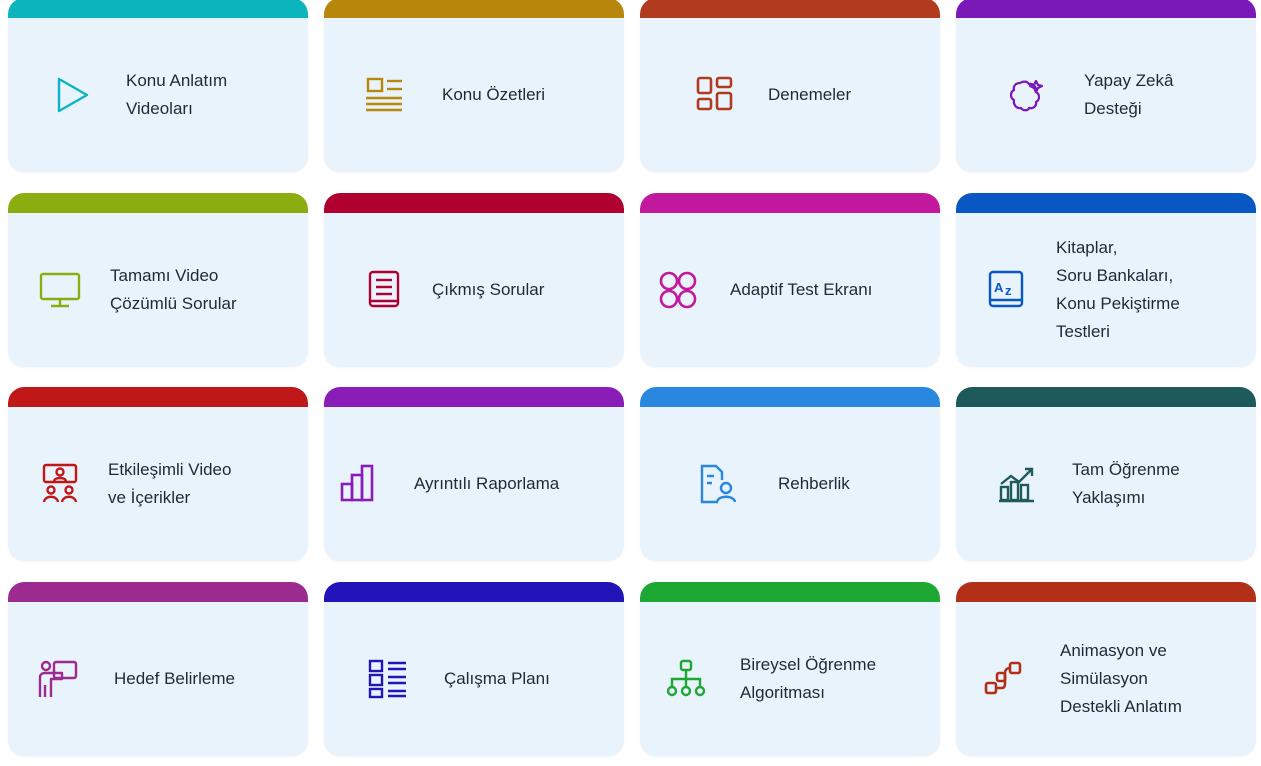 This screenshot has height=766, width=1261. Describe the element at coordinates (1129, 94) in the screenshot. I see `card-label: Yapay Zekâ Desteği` at that location.